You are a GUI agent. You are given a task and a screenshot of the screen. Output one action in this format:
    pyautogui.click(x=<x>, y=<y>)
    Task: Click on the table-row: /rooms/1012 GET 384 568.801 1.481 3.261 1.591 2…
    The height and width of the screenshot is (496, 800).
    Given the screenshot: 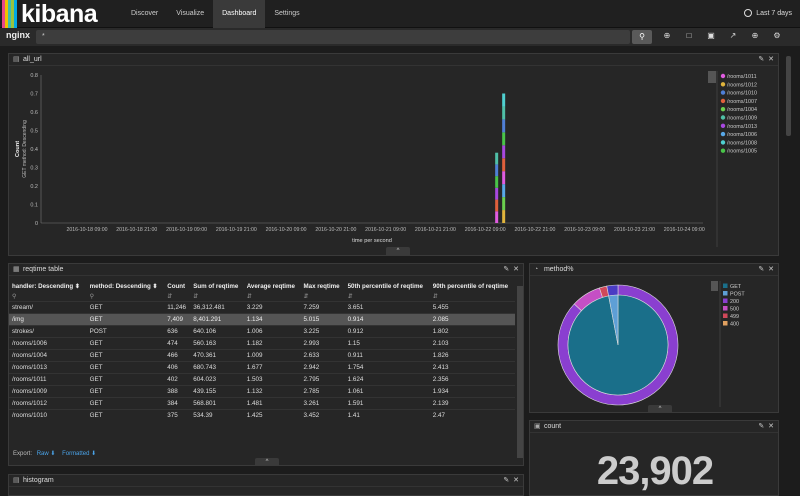 What is the action you would take?
    pyautogui.click(x=262, y=403)
    